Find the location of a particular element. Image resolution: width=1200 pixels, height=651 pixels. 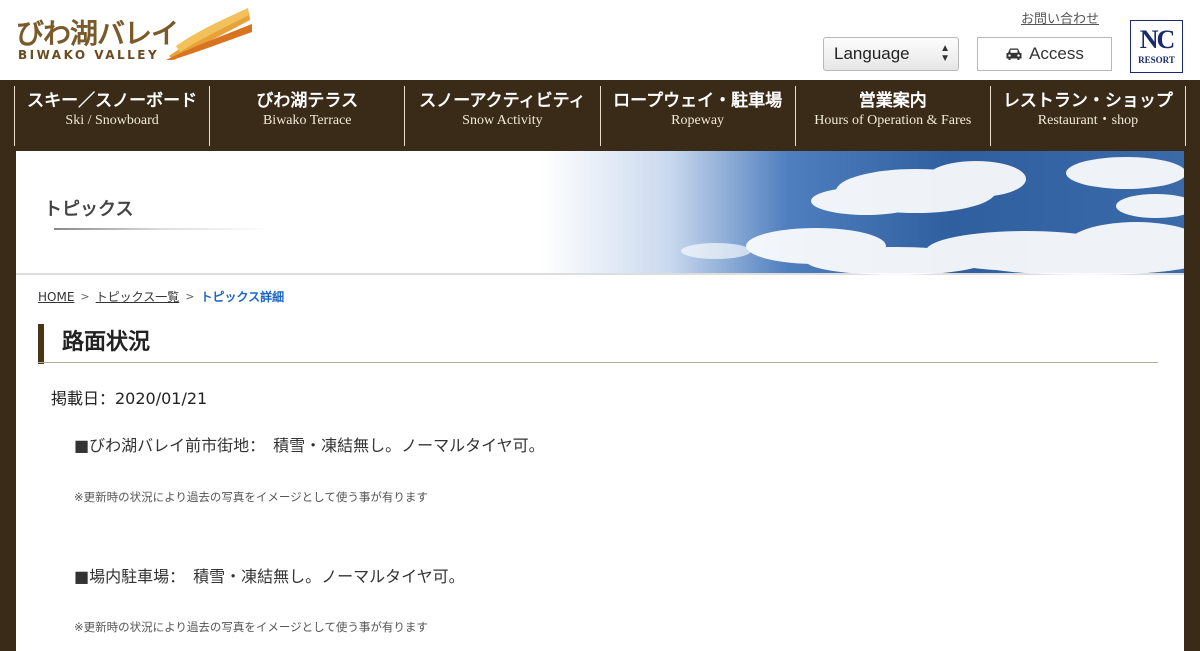

nav-item-label-jp: スノーアクティビティ is located at coordinates (502, 101).